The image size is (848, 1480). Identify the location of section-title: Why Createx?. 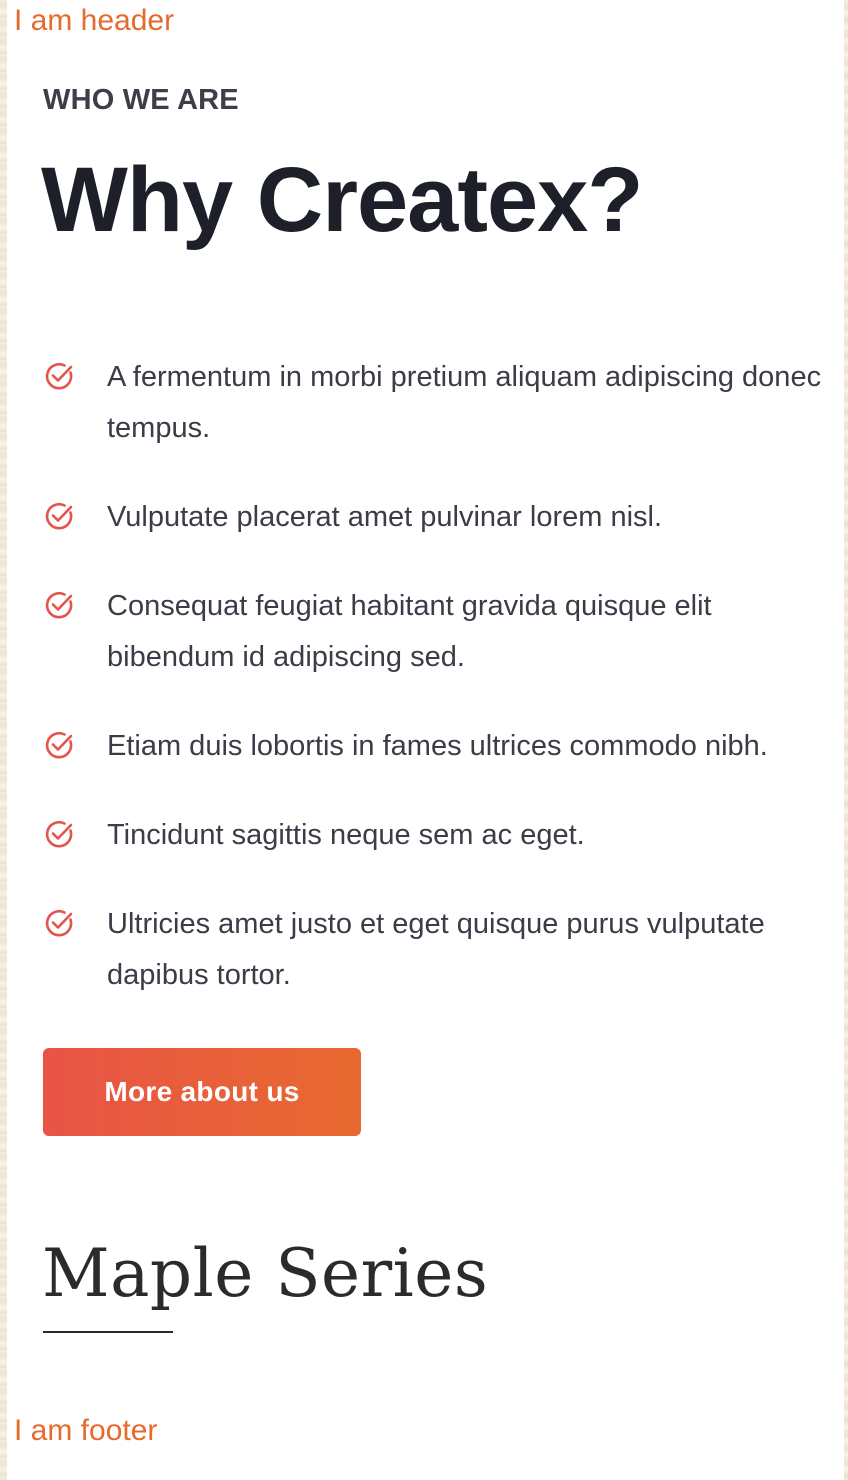
(342, 200).